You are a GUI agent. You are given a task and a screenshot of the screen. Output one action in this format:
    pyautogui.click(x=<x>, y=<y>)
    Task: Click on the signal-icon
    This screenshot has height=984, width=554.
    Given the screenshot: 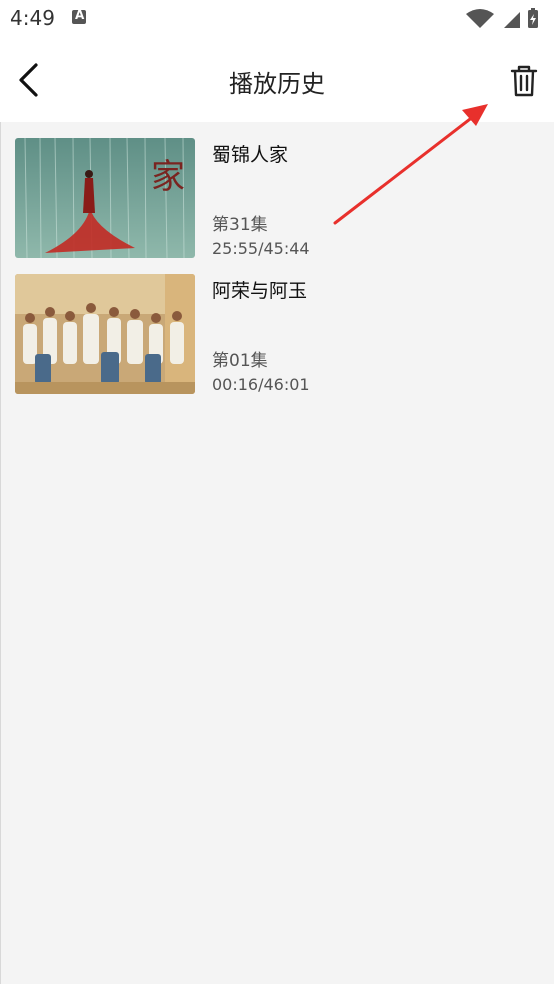 What is the action you would take?
    pyautogui.click(x=512, y=20)
    